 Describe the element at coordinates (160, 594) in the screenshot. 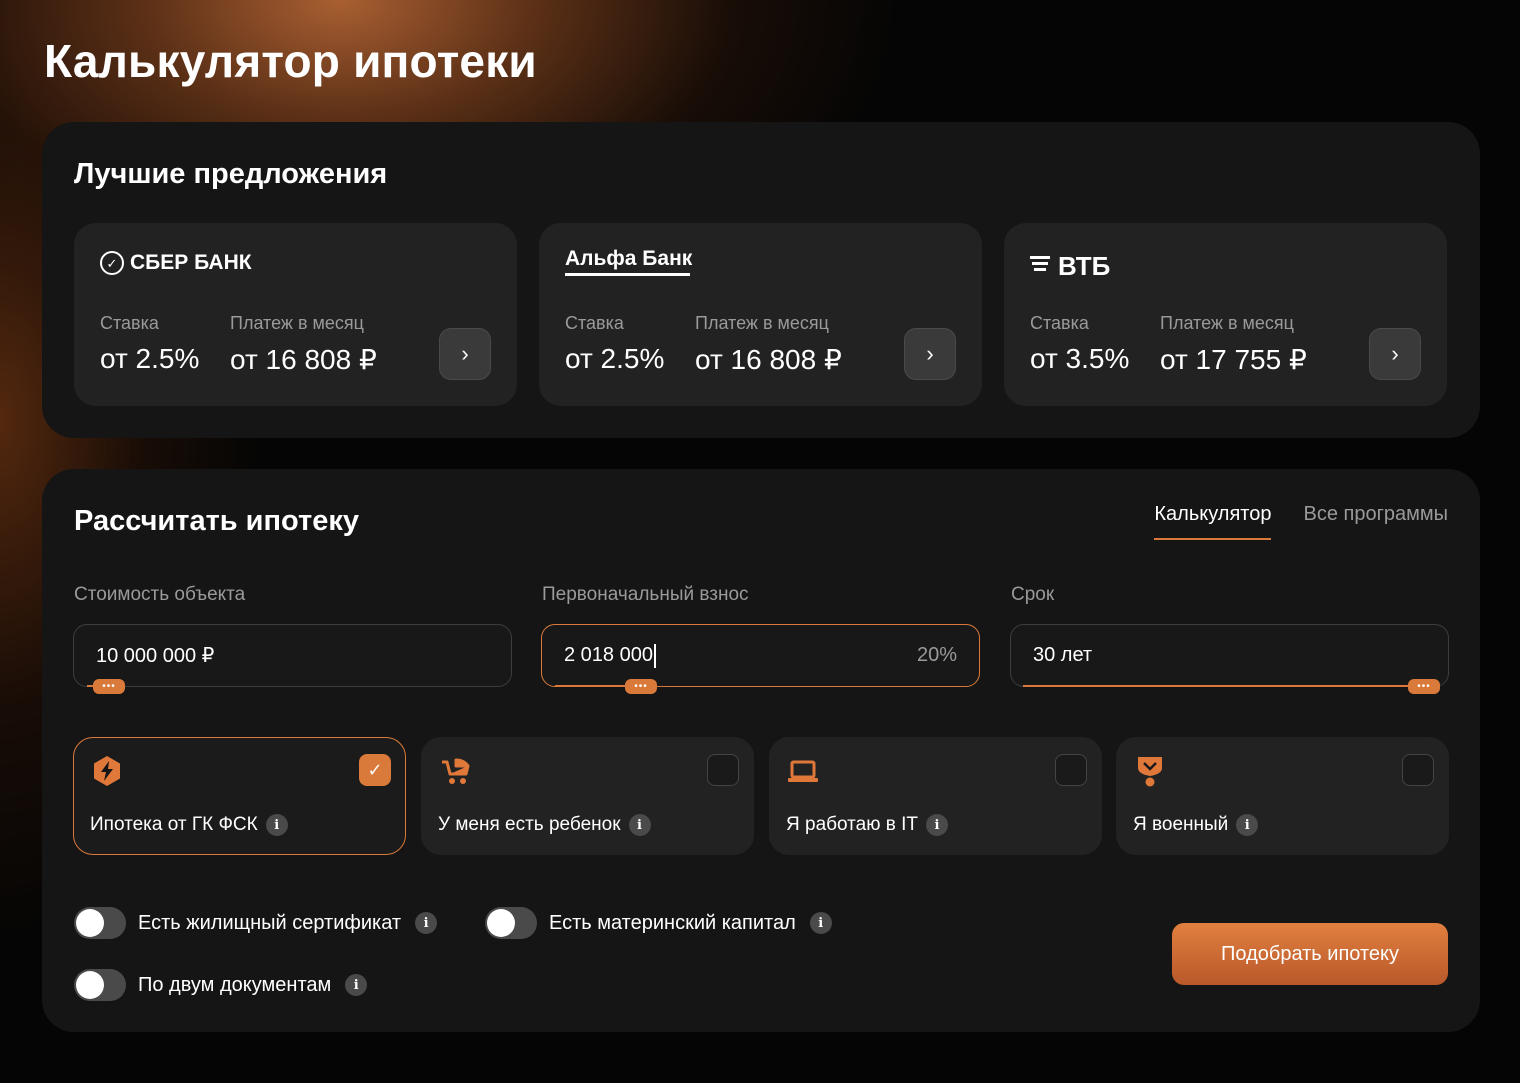

I see `property-cost-label: Стоимость объекта` at that location.